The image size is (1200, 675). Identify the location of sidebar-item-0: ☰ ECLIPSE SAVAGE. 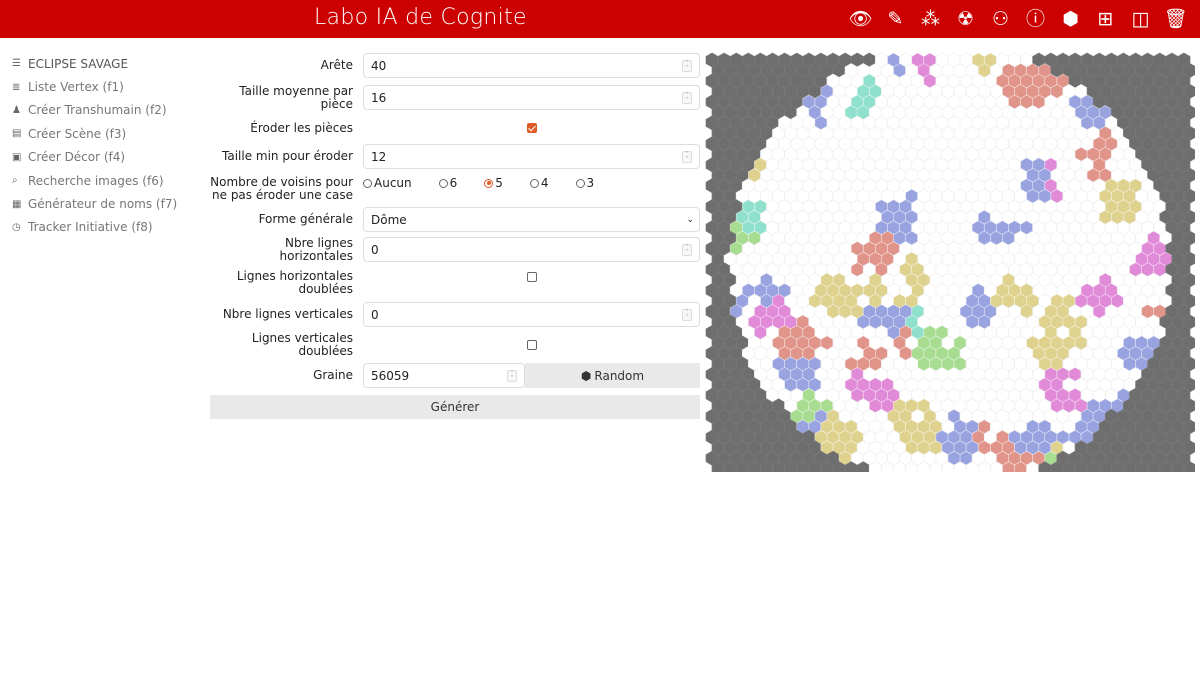
(107, 63).